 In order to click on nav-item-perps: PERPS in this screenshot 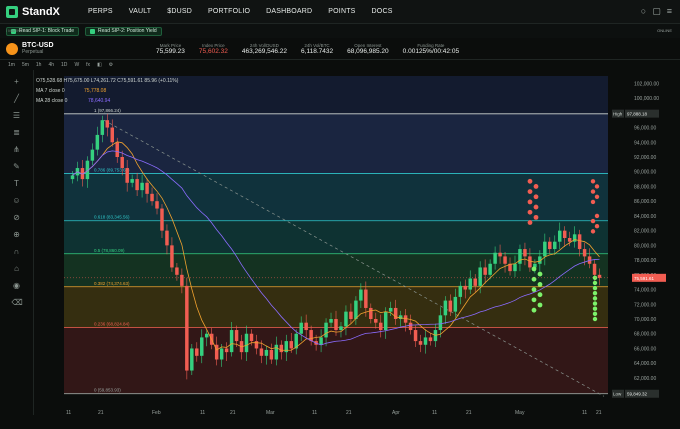, I will do `click(100, 11)`.